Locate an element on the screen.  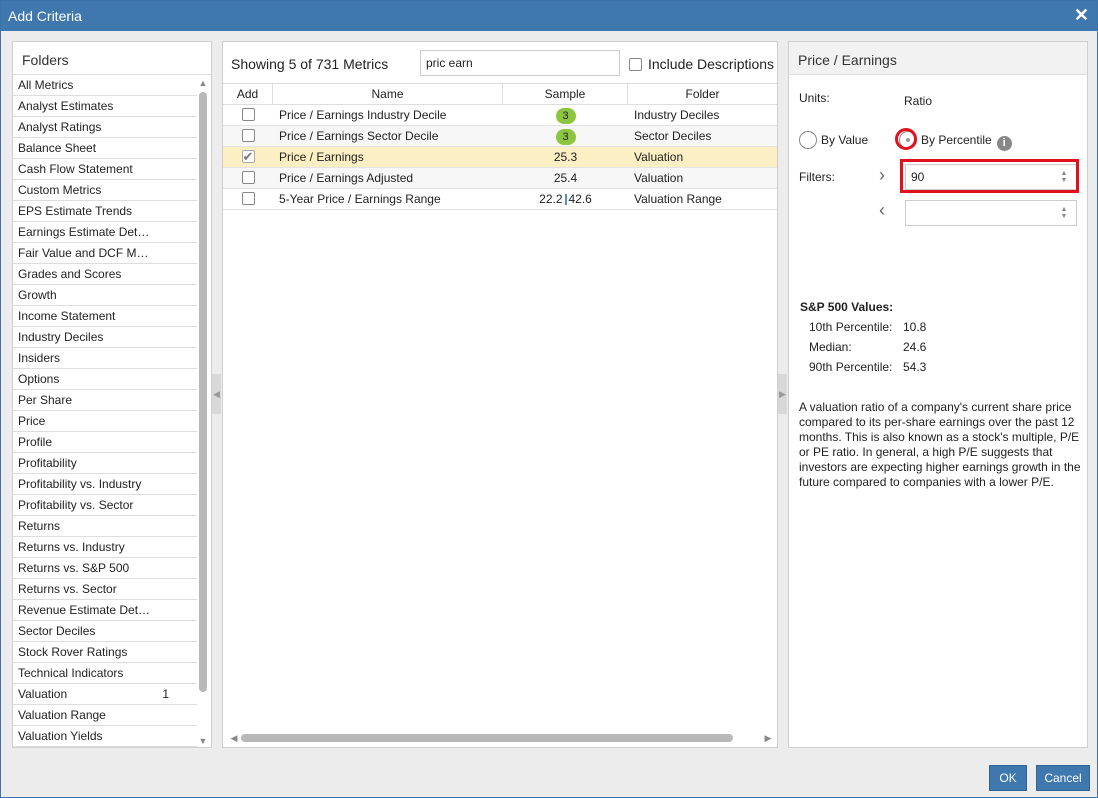
folder-item: Per Share is located at coordinates (105, 400).